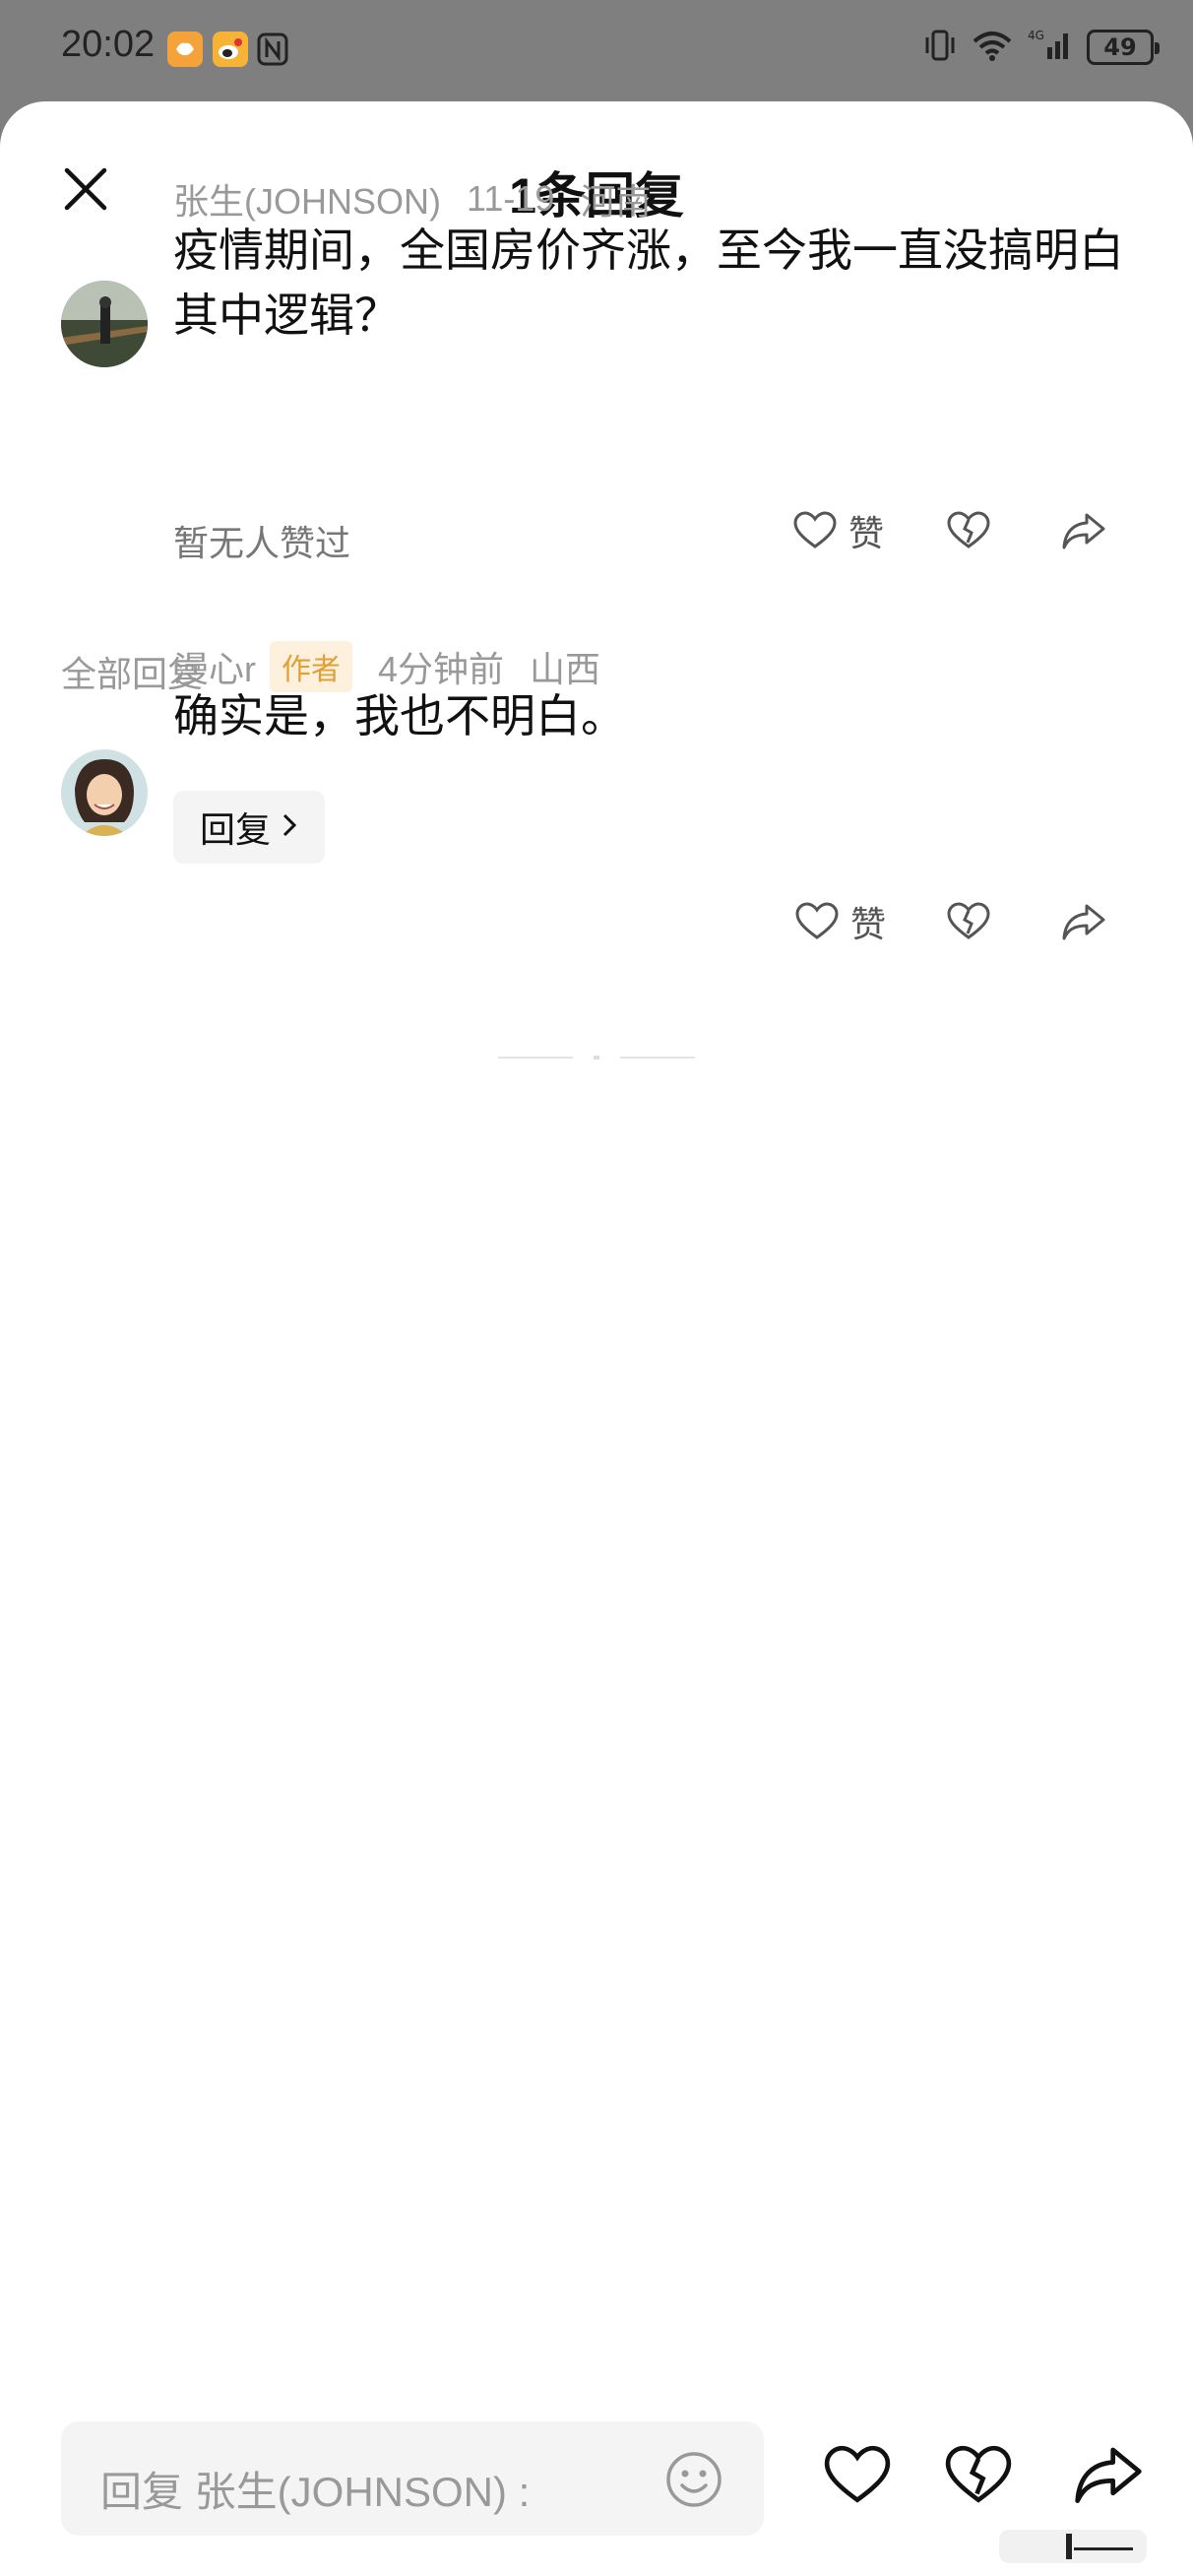 Image resolution: width=1193 pixels, height=2576 pixels. I want to click on reply-input: 回复 张生(JOHNSON) :, so click(412, 2478).